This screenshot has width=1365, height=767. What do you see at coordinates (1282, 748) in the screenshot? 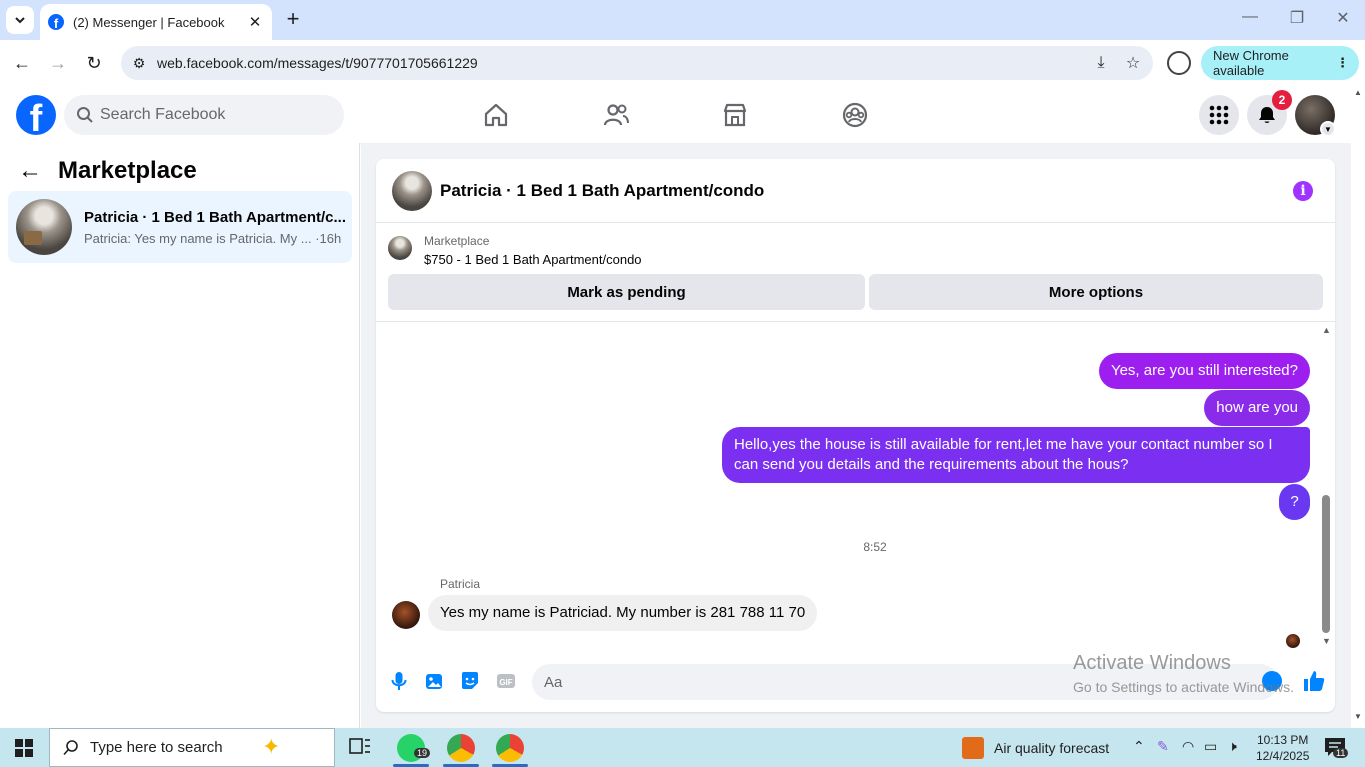
I see `taskbar-clock: 10:13 PM 12/4/2025` at bounding box center [1282, 748].